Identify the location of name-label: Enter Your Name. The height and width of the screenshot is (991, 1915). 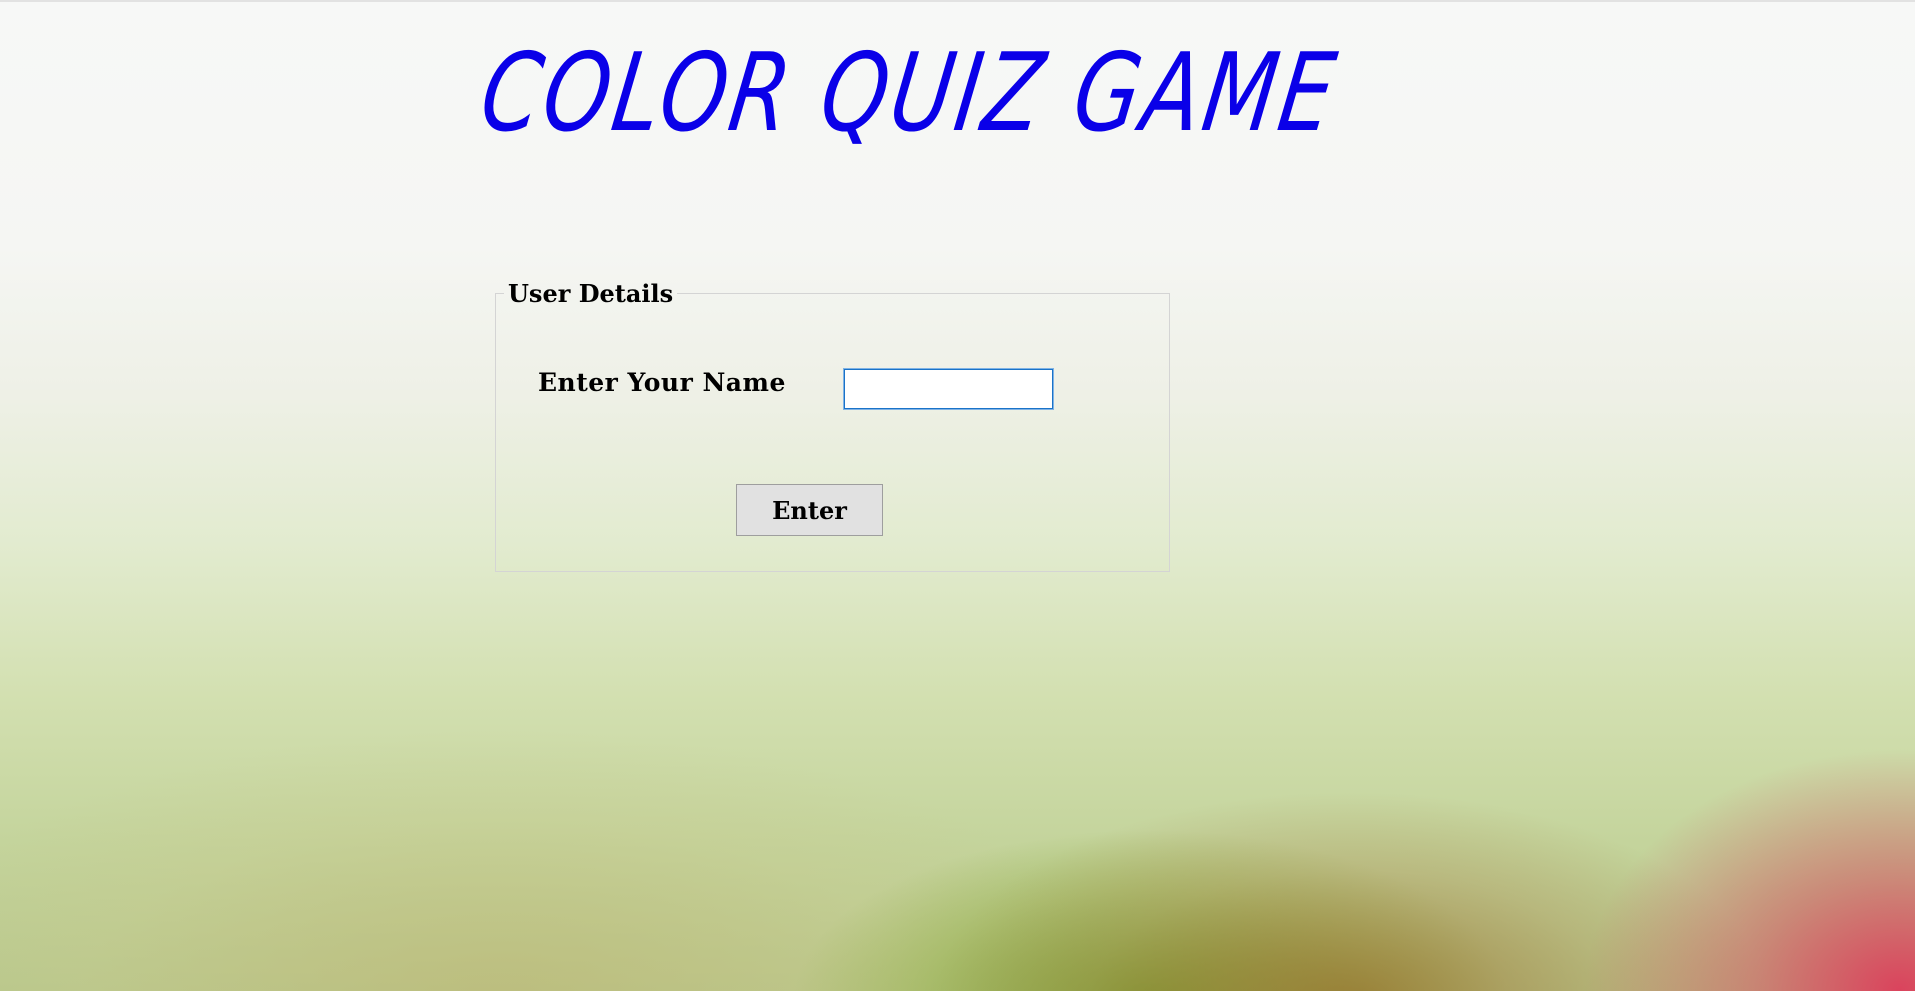
(662, 382).